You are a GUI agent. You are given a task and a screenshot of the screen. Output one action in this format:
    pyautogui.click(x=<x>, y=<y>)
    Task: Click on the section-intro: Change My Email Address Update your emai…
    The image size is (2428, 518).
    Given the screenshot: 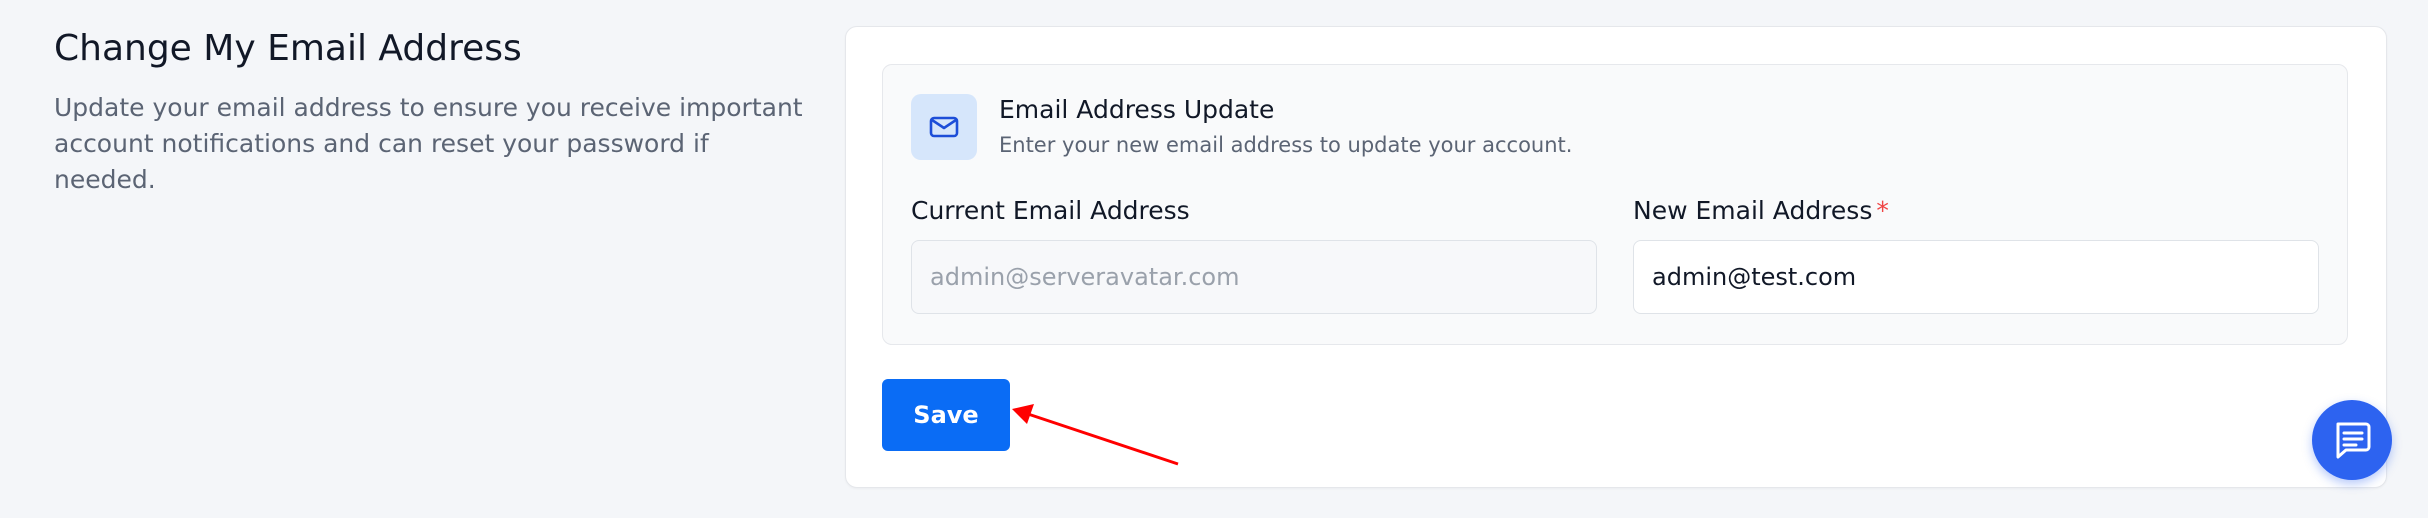 What is the action you would take?
    pyautogui.click(x=434, y=111)
    